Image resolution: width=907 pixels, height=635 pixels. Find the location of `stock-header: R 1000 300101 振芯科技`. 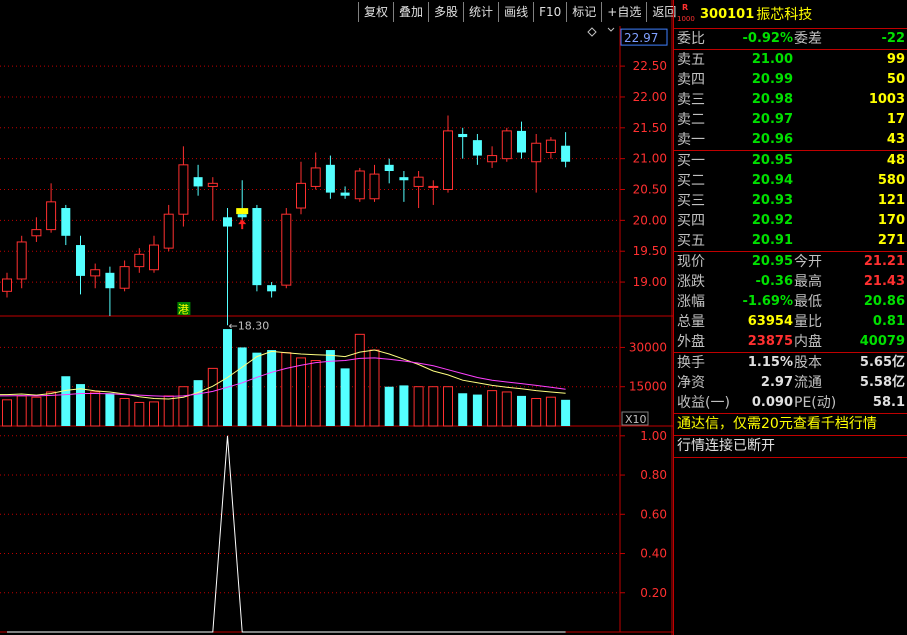

stock-header: R 1000 300101 振芯科技 is located at coordinates (790, 14).